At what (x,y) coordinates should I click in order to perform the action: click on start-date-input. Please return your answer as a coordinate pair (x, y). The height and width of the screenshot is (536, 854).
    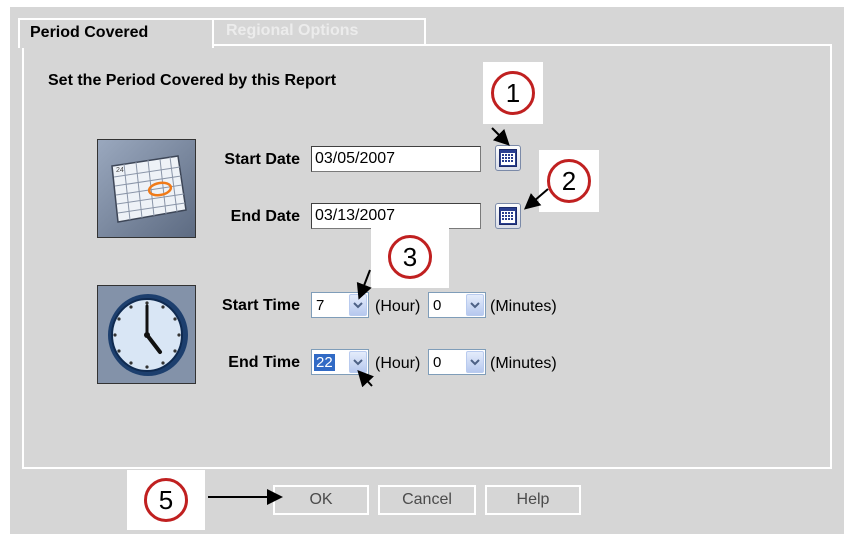
    Looking at the image, I should click on (396, 159).